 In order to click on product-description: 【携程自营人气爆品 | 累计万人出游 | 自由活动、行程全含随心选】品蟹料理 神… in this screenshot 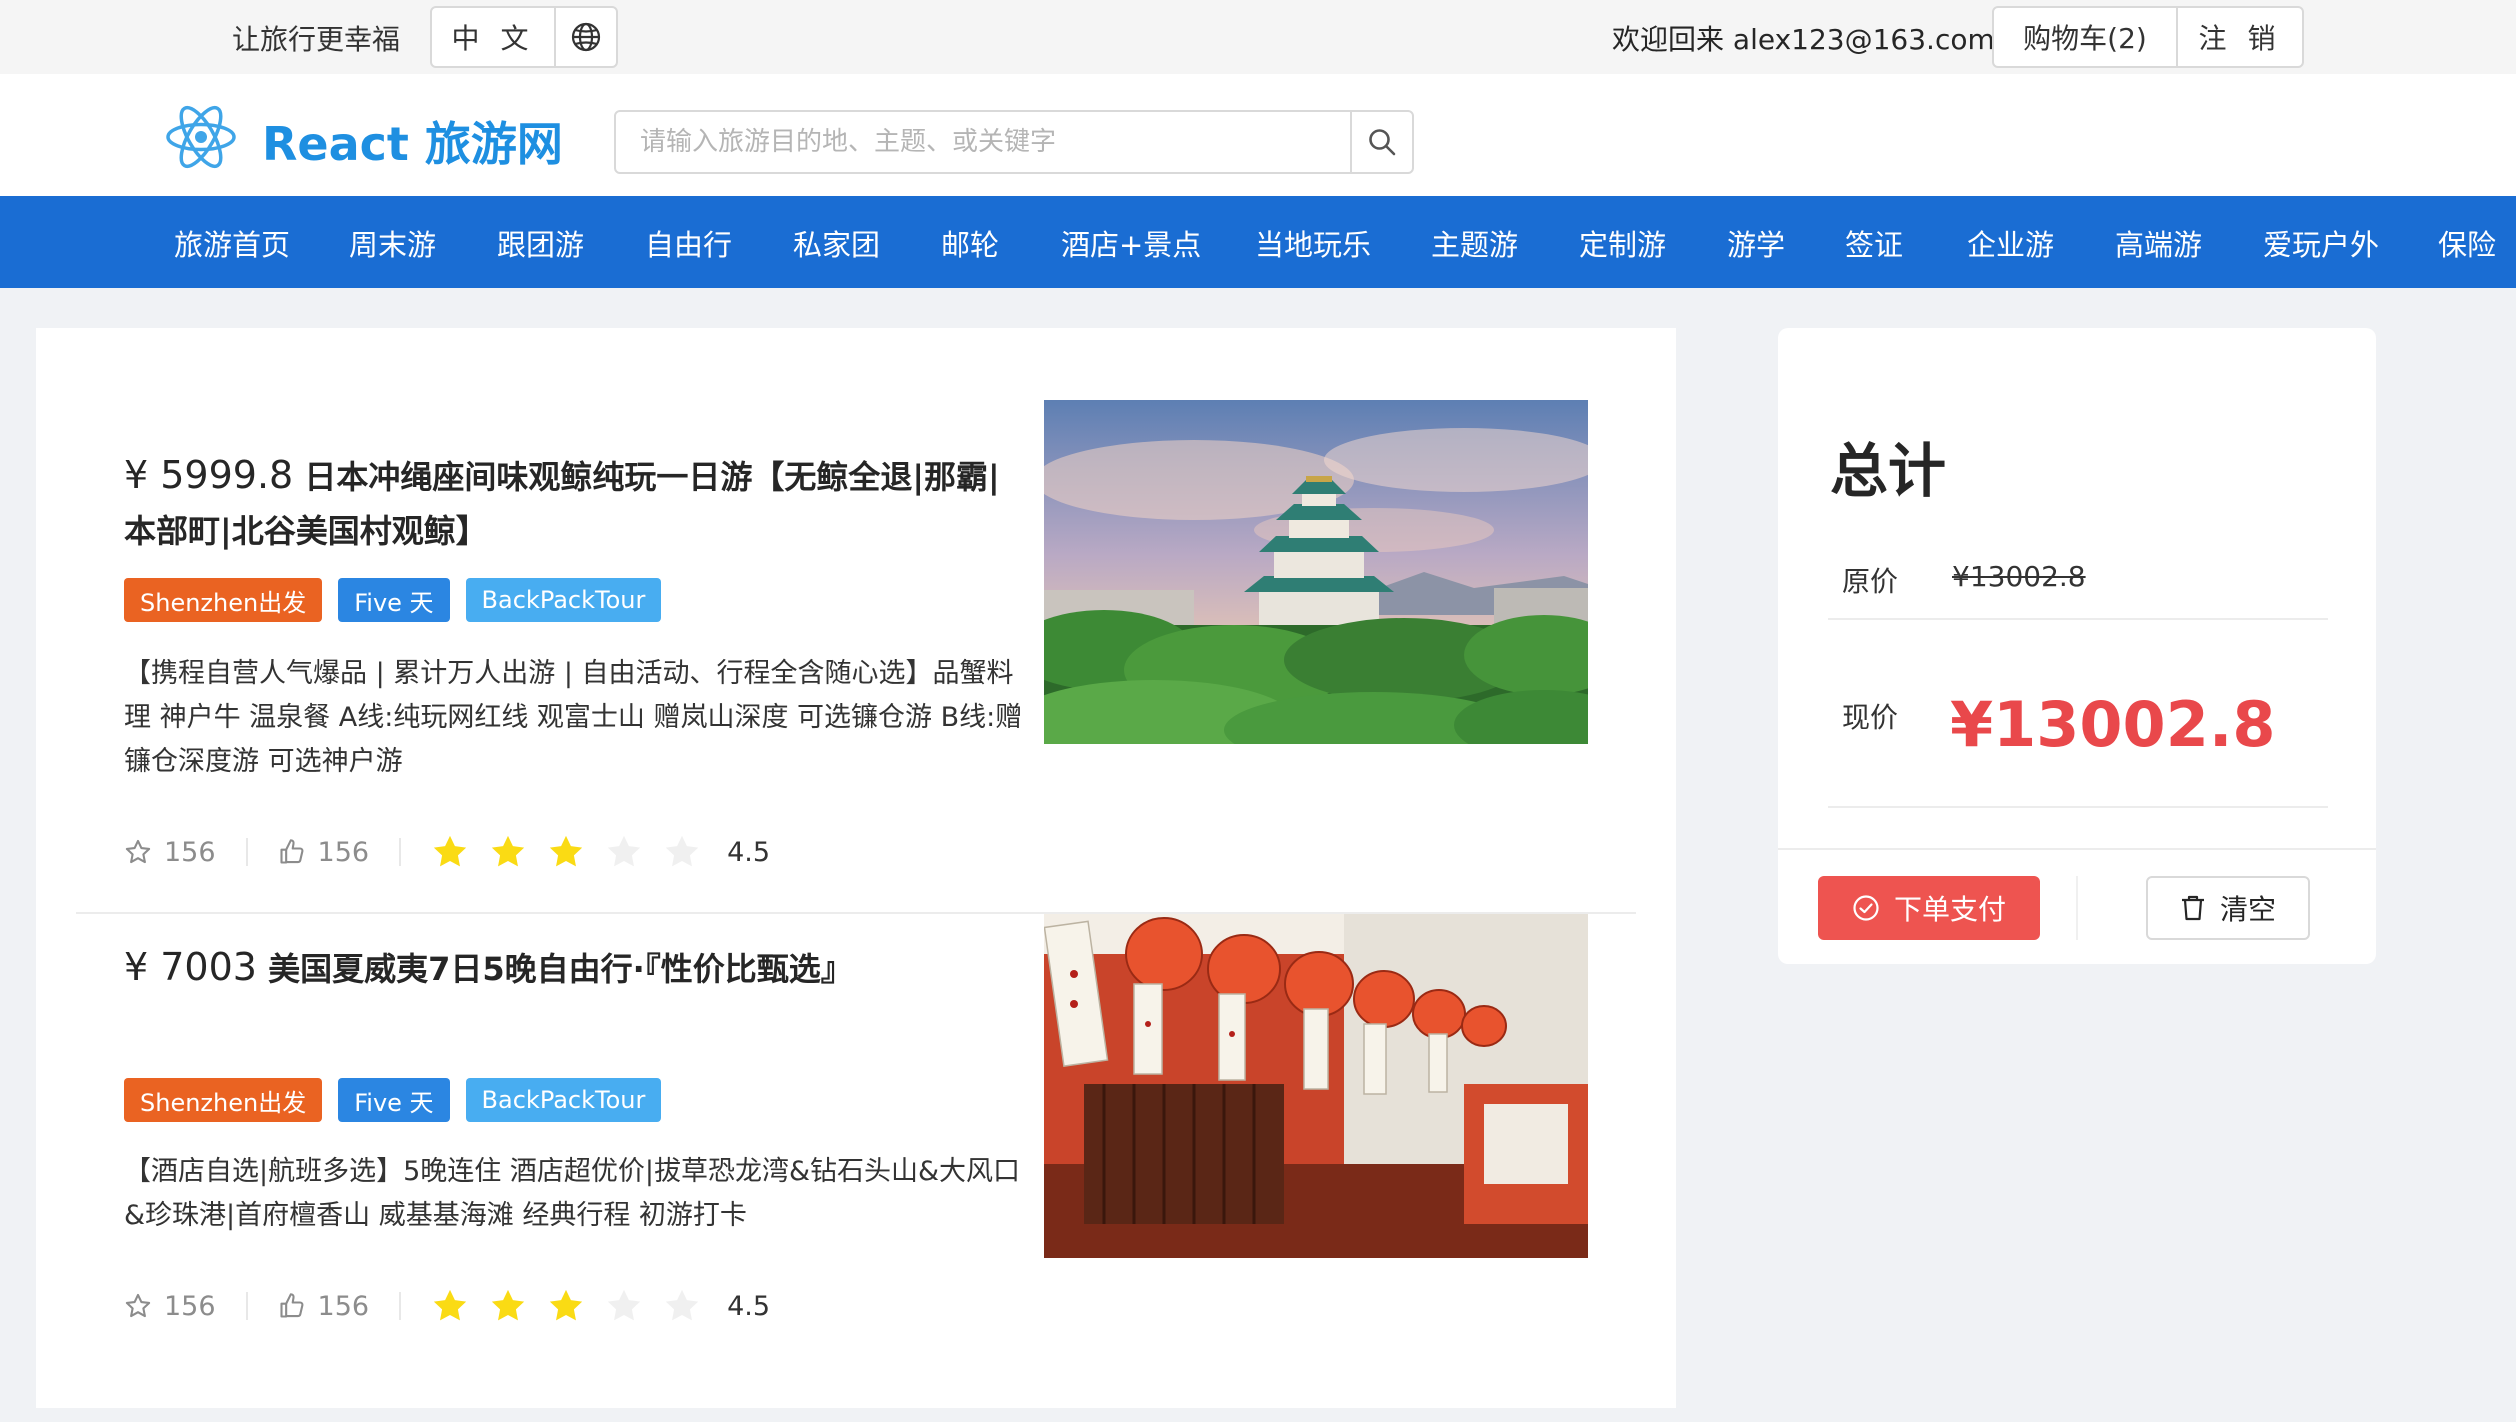, I will do `click(573, 717)`.